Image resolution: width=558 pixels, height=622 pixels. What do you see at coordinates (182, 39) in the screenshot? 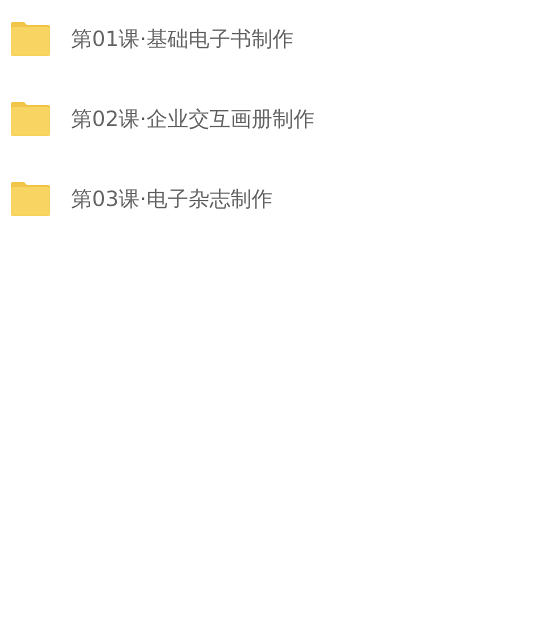
I see `folder-name: 第01课·基础电子书制作` at bounding box center [182, 39].